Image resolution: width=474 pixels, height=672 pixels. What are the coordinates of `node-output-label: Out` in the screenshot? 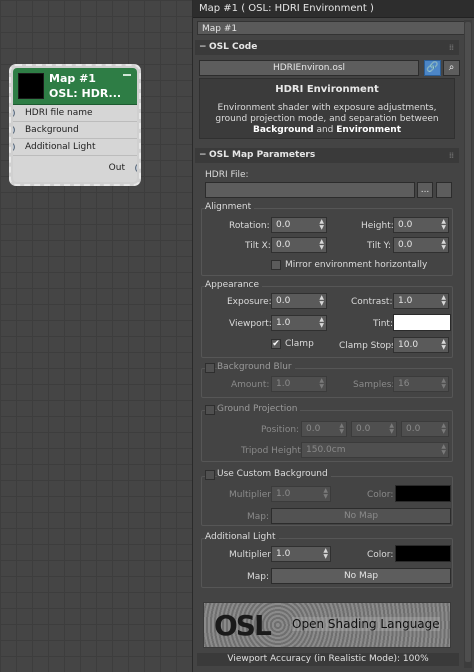 It's located at (116, 168).